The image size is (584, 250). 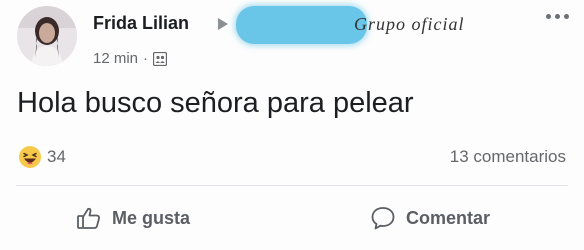 I want to click on more-options-icon, so click(x=557, y=16).